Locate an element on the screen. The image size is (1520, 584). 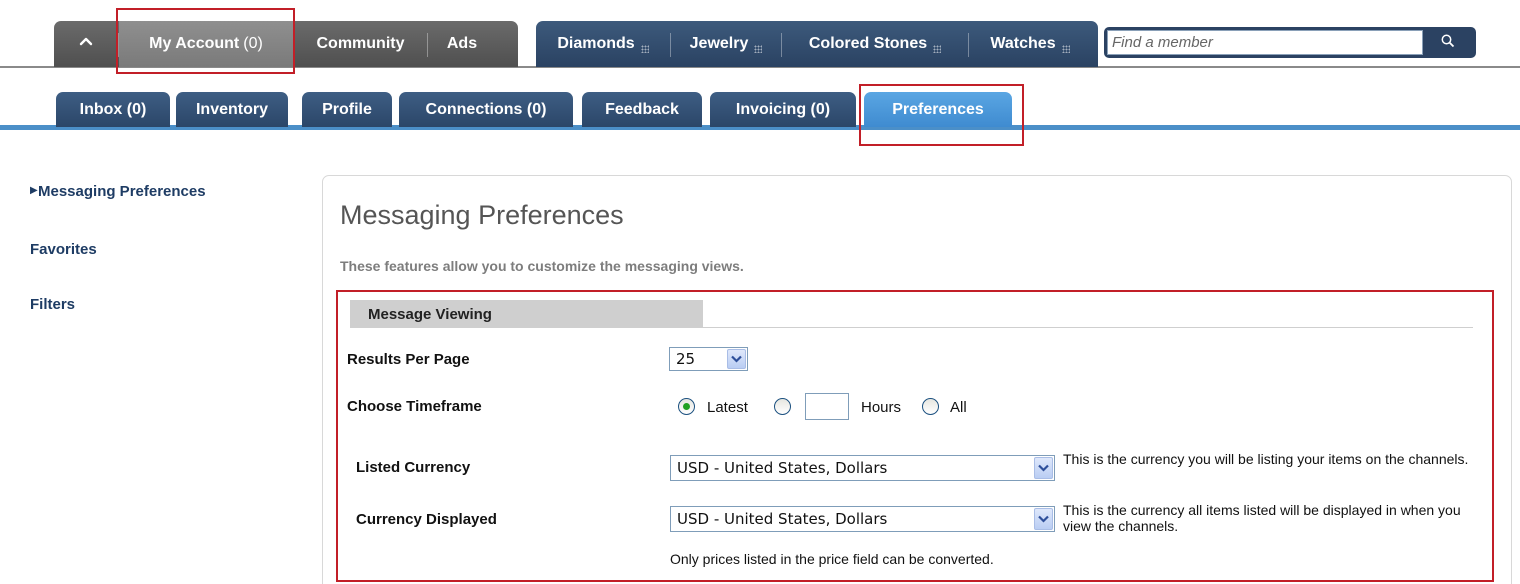
tab-ads: Ads is located at coordinates (462, 44).